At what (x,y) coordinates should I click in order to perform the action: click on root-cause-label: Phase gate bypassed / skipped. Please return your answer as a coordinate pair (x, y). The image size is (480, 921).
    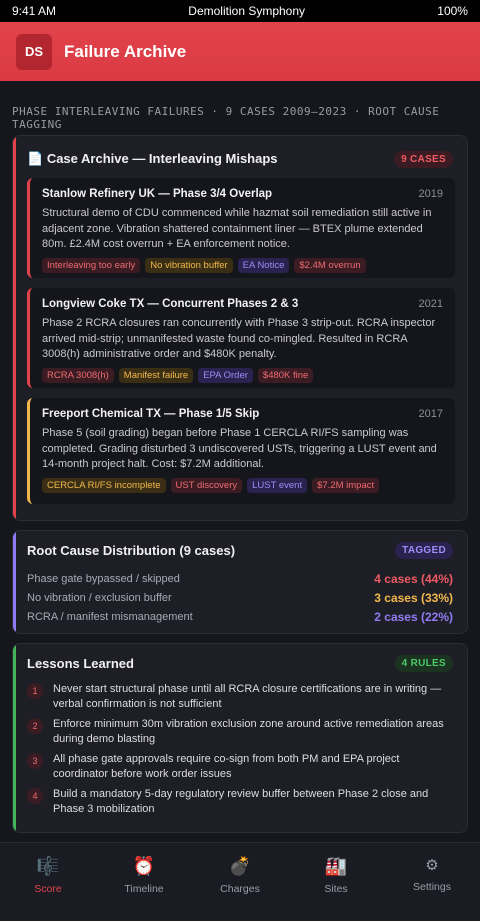
    Looking at the image, I should click on (103, 578).